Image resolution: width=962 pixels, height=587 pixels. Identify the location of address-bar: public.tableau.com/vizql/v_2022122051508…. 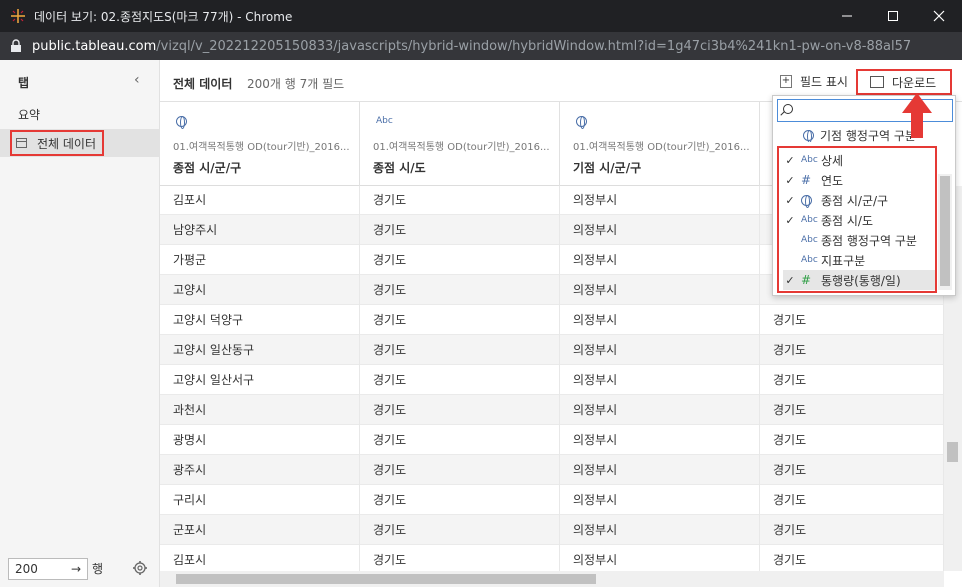
(481, 46).